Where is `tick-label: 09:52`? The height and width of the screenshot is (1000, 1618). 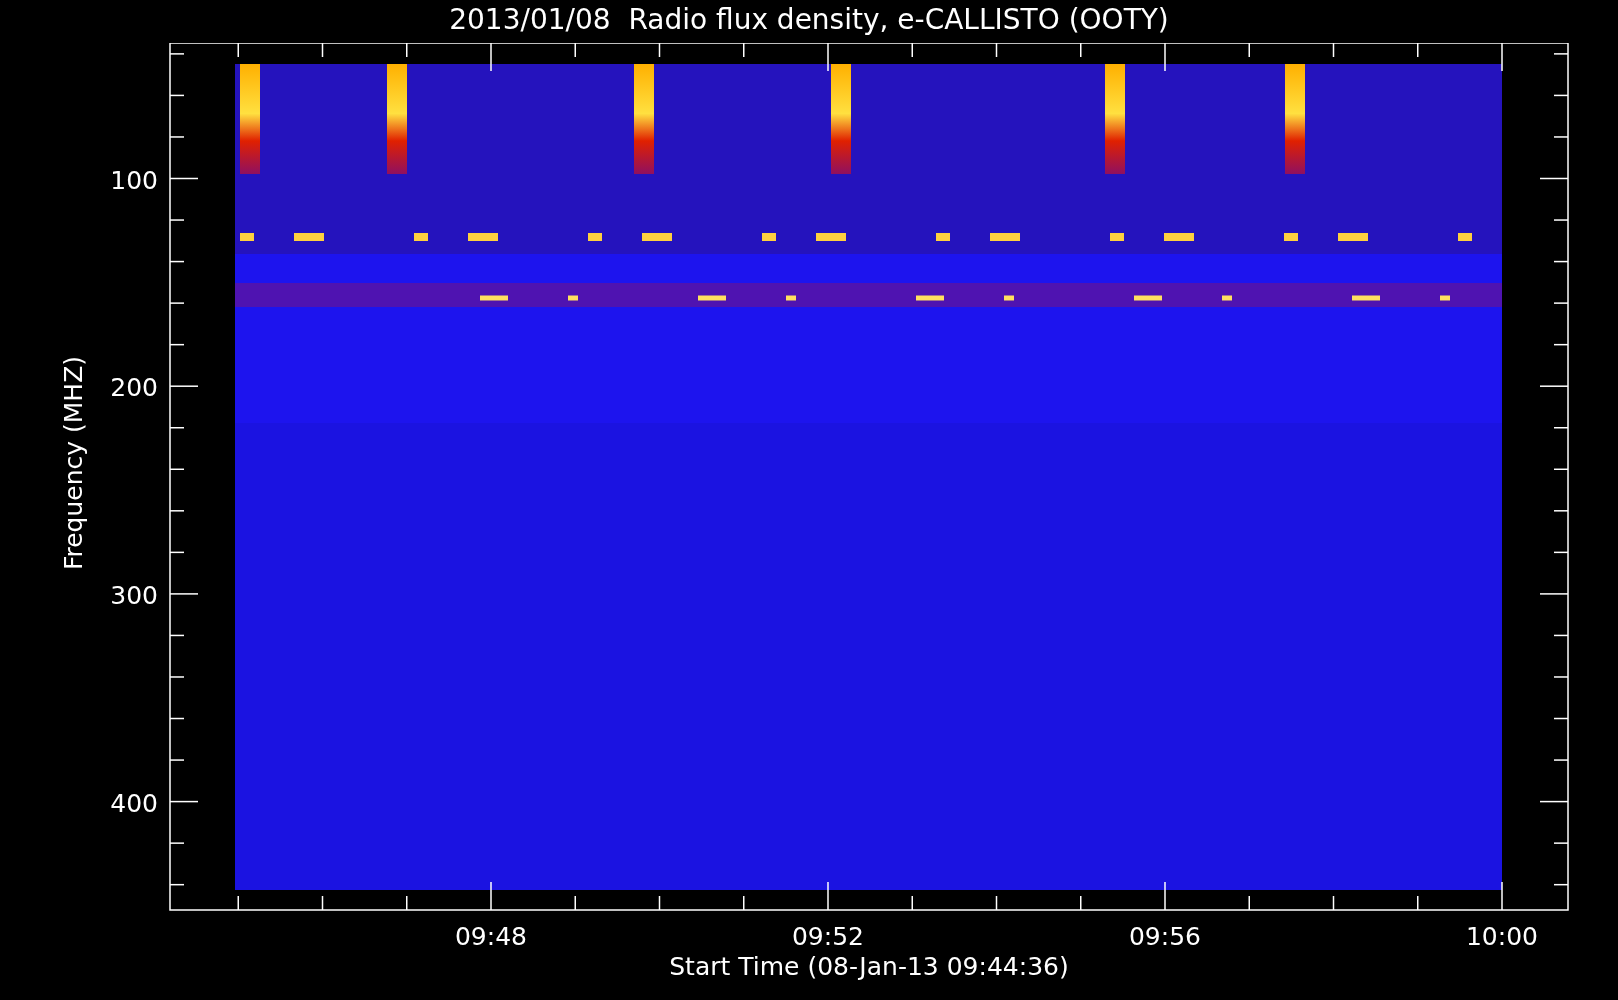
tick-label: 09:52 is located at coordinates (828, 936).